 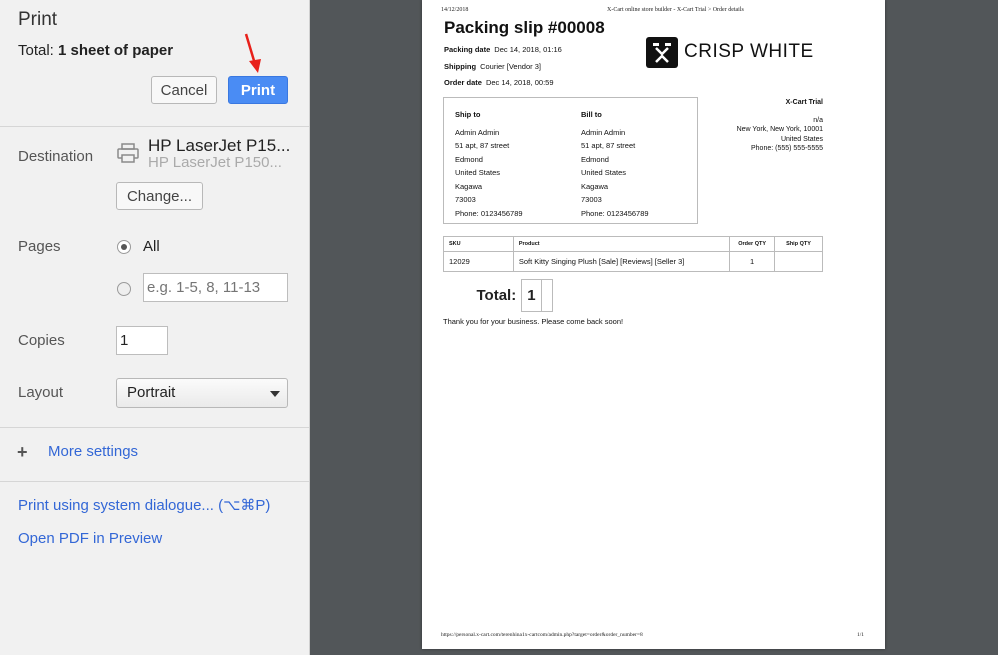 What do you see at coordinates (128, 153) in the screenshot?
I see `printer-icon` at bounding box center [128, 153].